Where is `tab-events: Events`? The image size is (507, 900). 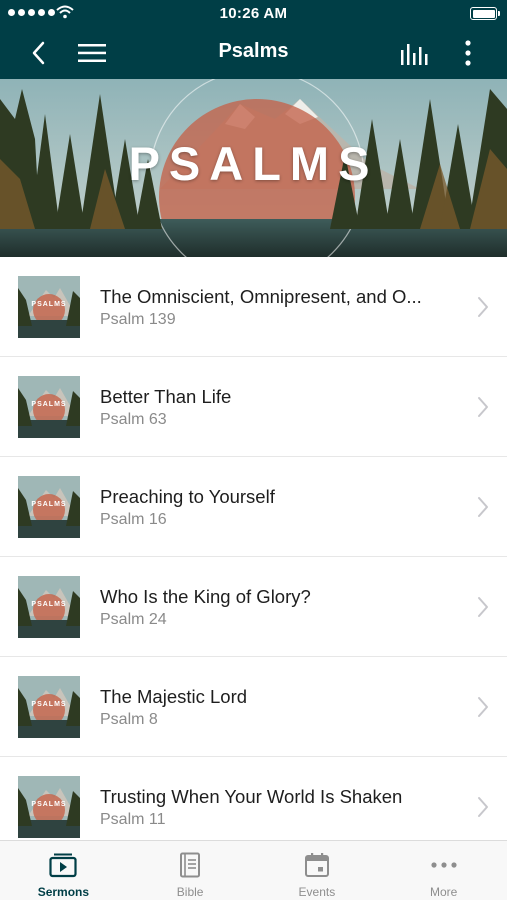 tab-events: Events is located at coordinates (317, 870).